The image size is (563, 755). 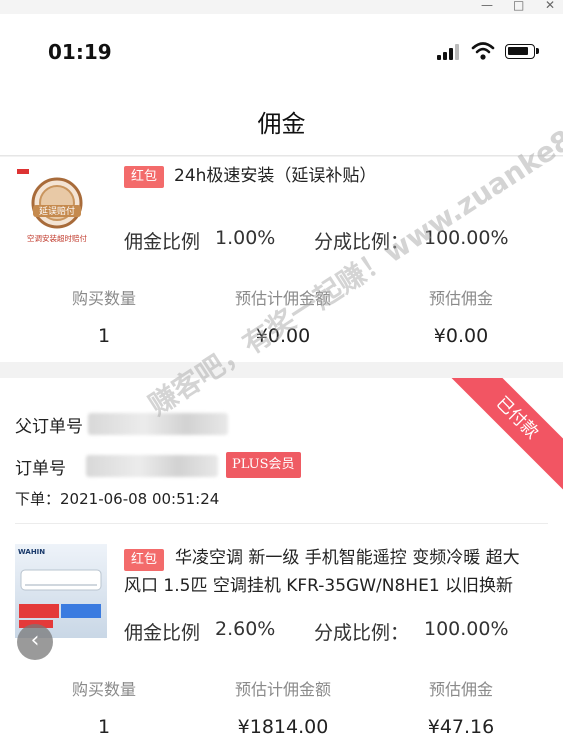 What do you see at coordinates (57, 211) in the screenshot?
I see `thumb-text: 延误赔付` at bounding box center [57, 211].